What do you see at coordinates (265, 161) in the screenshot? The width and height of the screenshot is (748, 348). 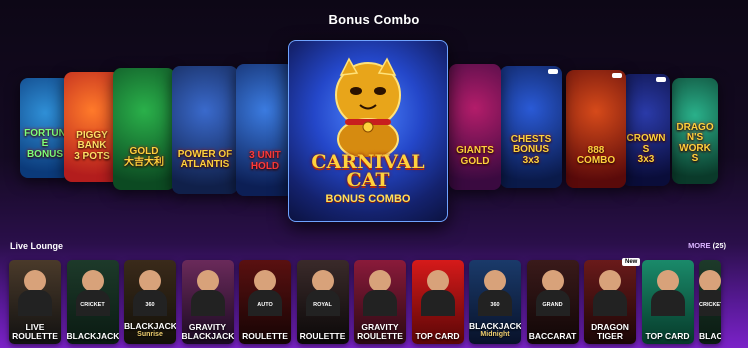 I see `slide-label: 3 UNIT HOLD` at bounding box center [265, 161].